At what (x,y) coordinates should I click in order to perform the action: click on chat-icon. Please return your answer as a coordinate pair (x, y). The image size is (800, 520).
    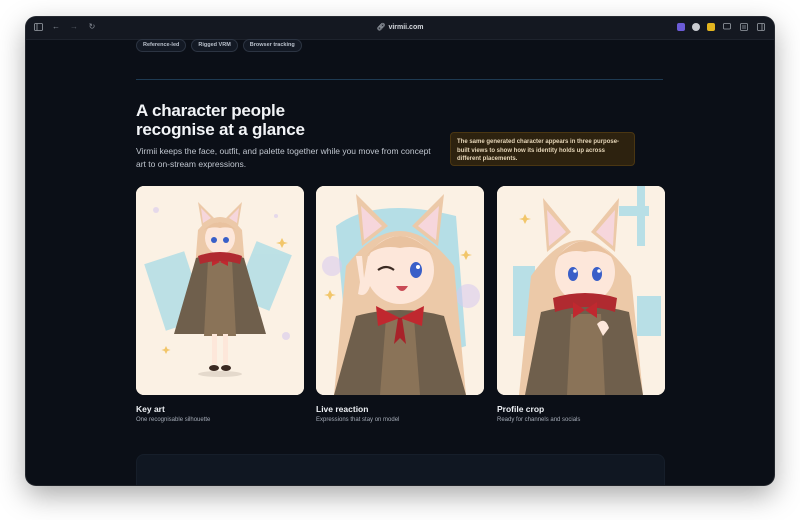
    Looking at the image, I should click on (727, 27).